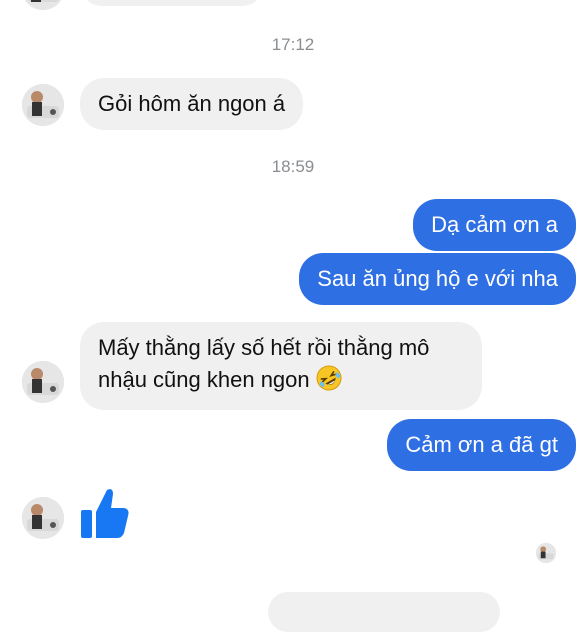 The height and width of the screenshot is (632, 586). What do you see at coordinates (546, 553) in the screenshot?
I see `read-receipt-avatar` at bounding box center [546, 553].